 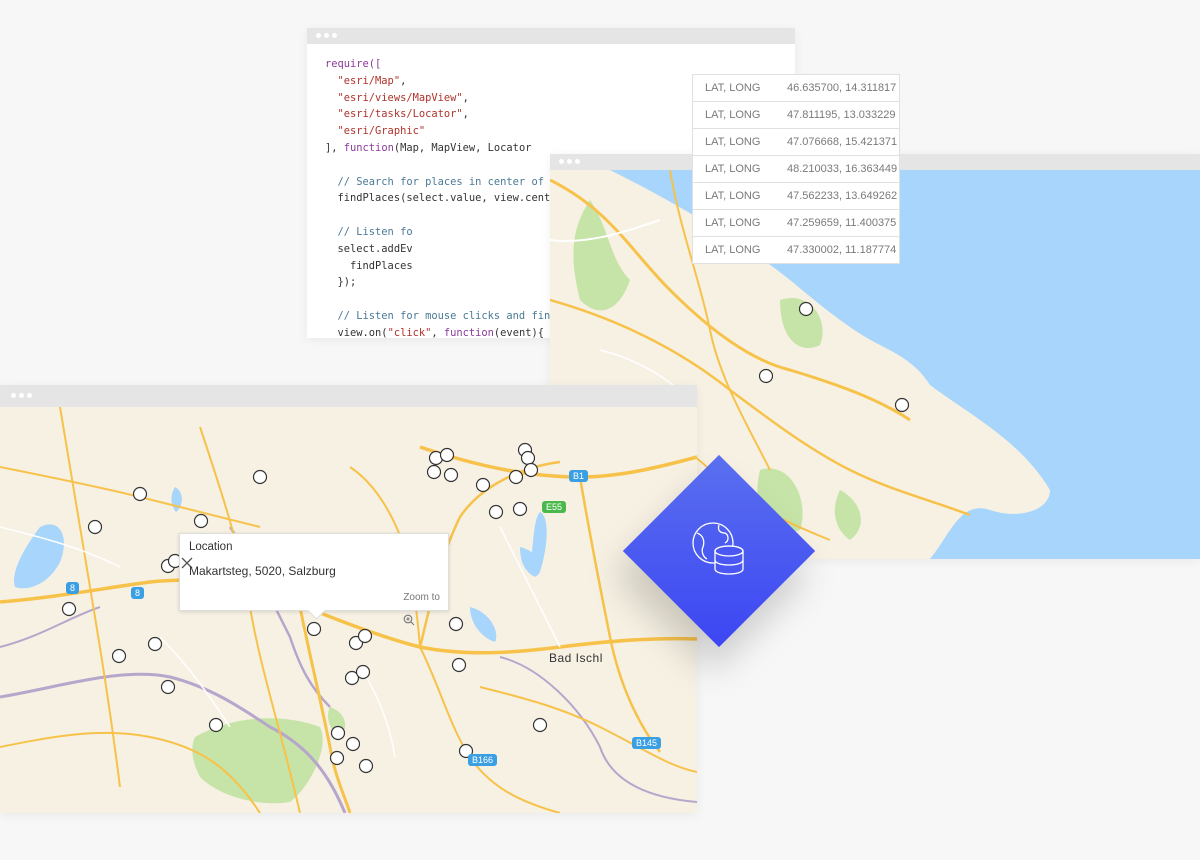 What do you see at coordinates (397, 114) in the screenshot?
I see `code-line: "esri/tasks/Locator",` at bounding box center [397, 114].